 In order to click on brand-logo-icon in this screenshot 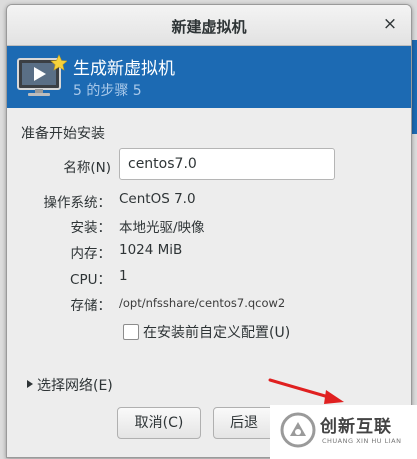, I will do `click(298, 430)`.